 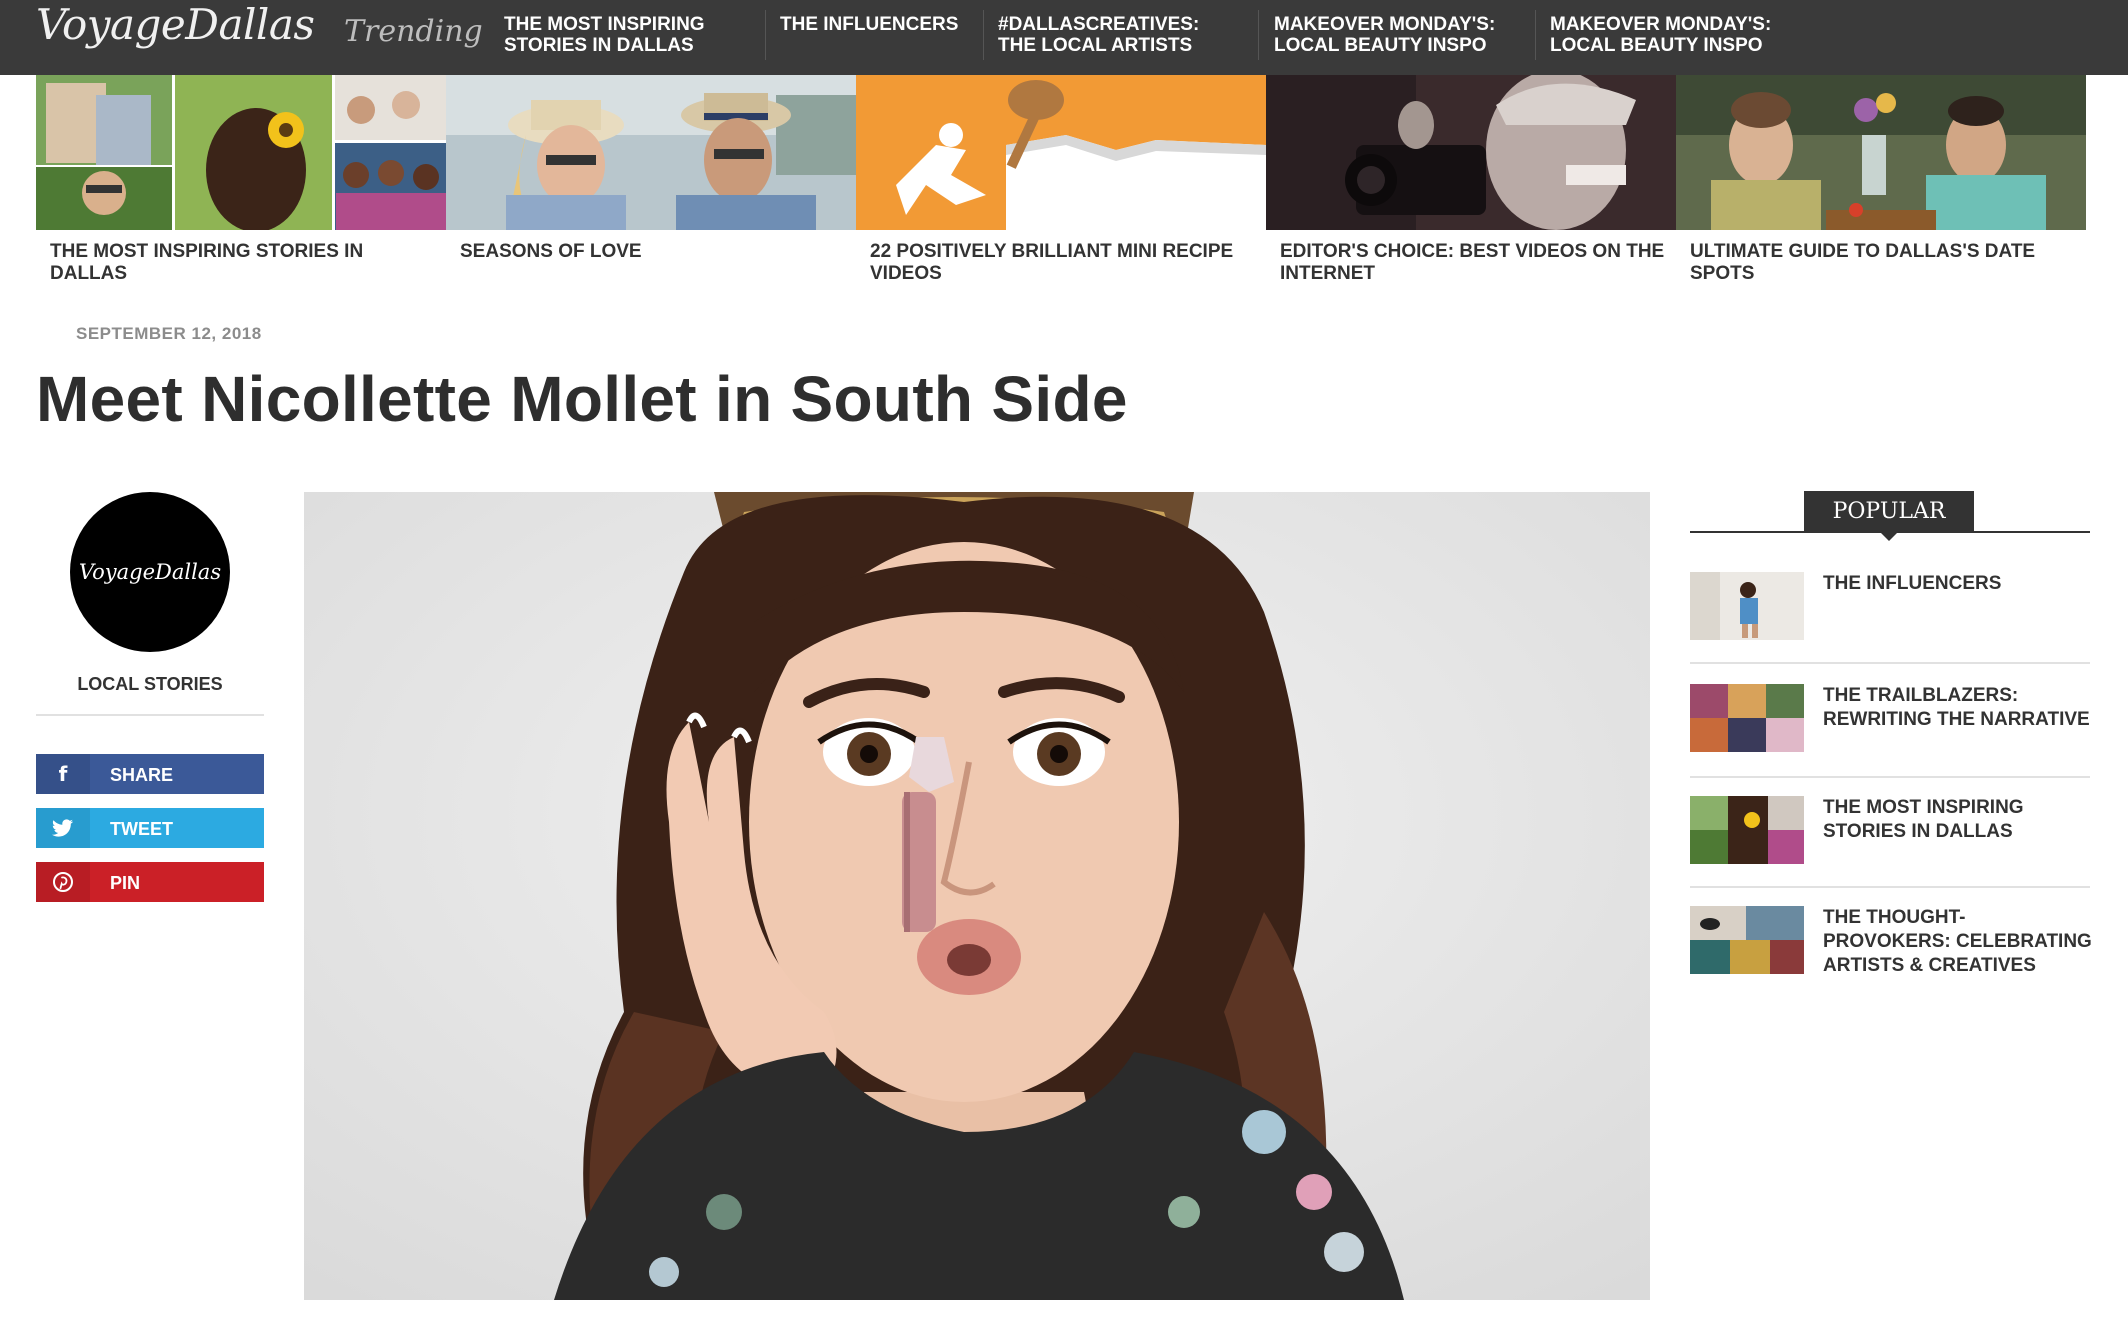 I want to click on pinterest-pin-button: PIN, so click(x=150, y=882).